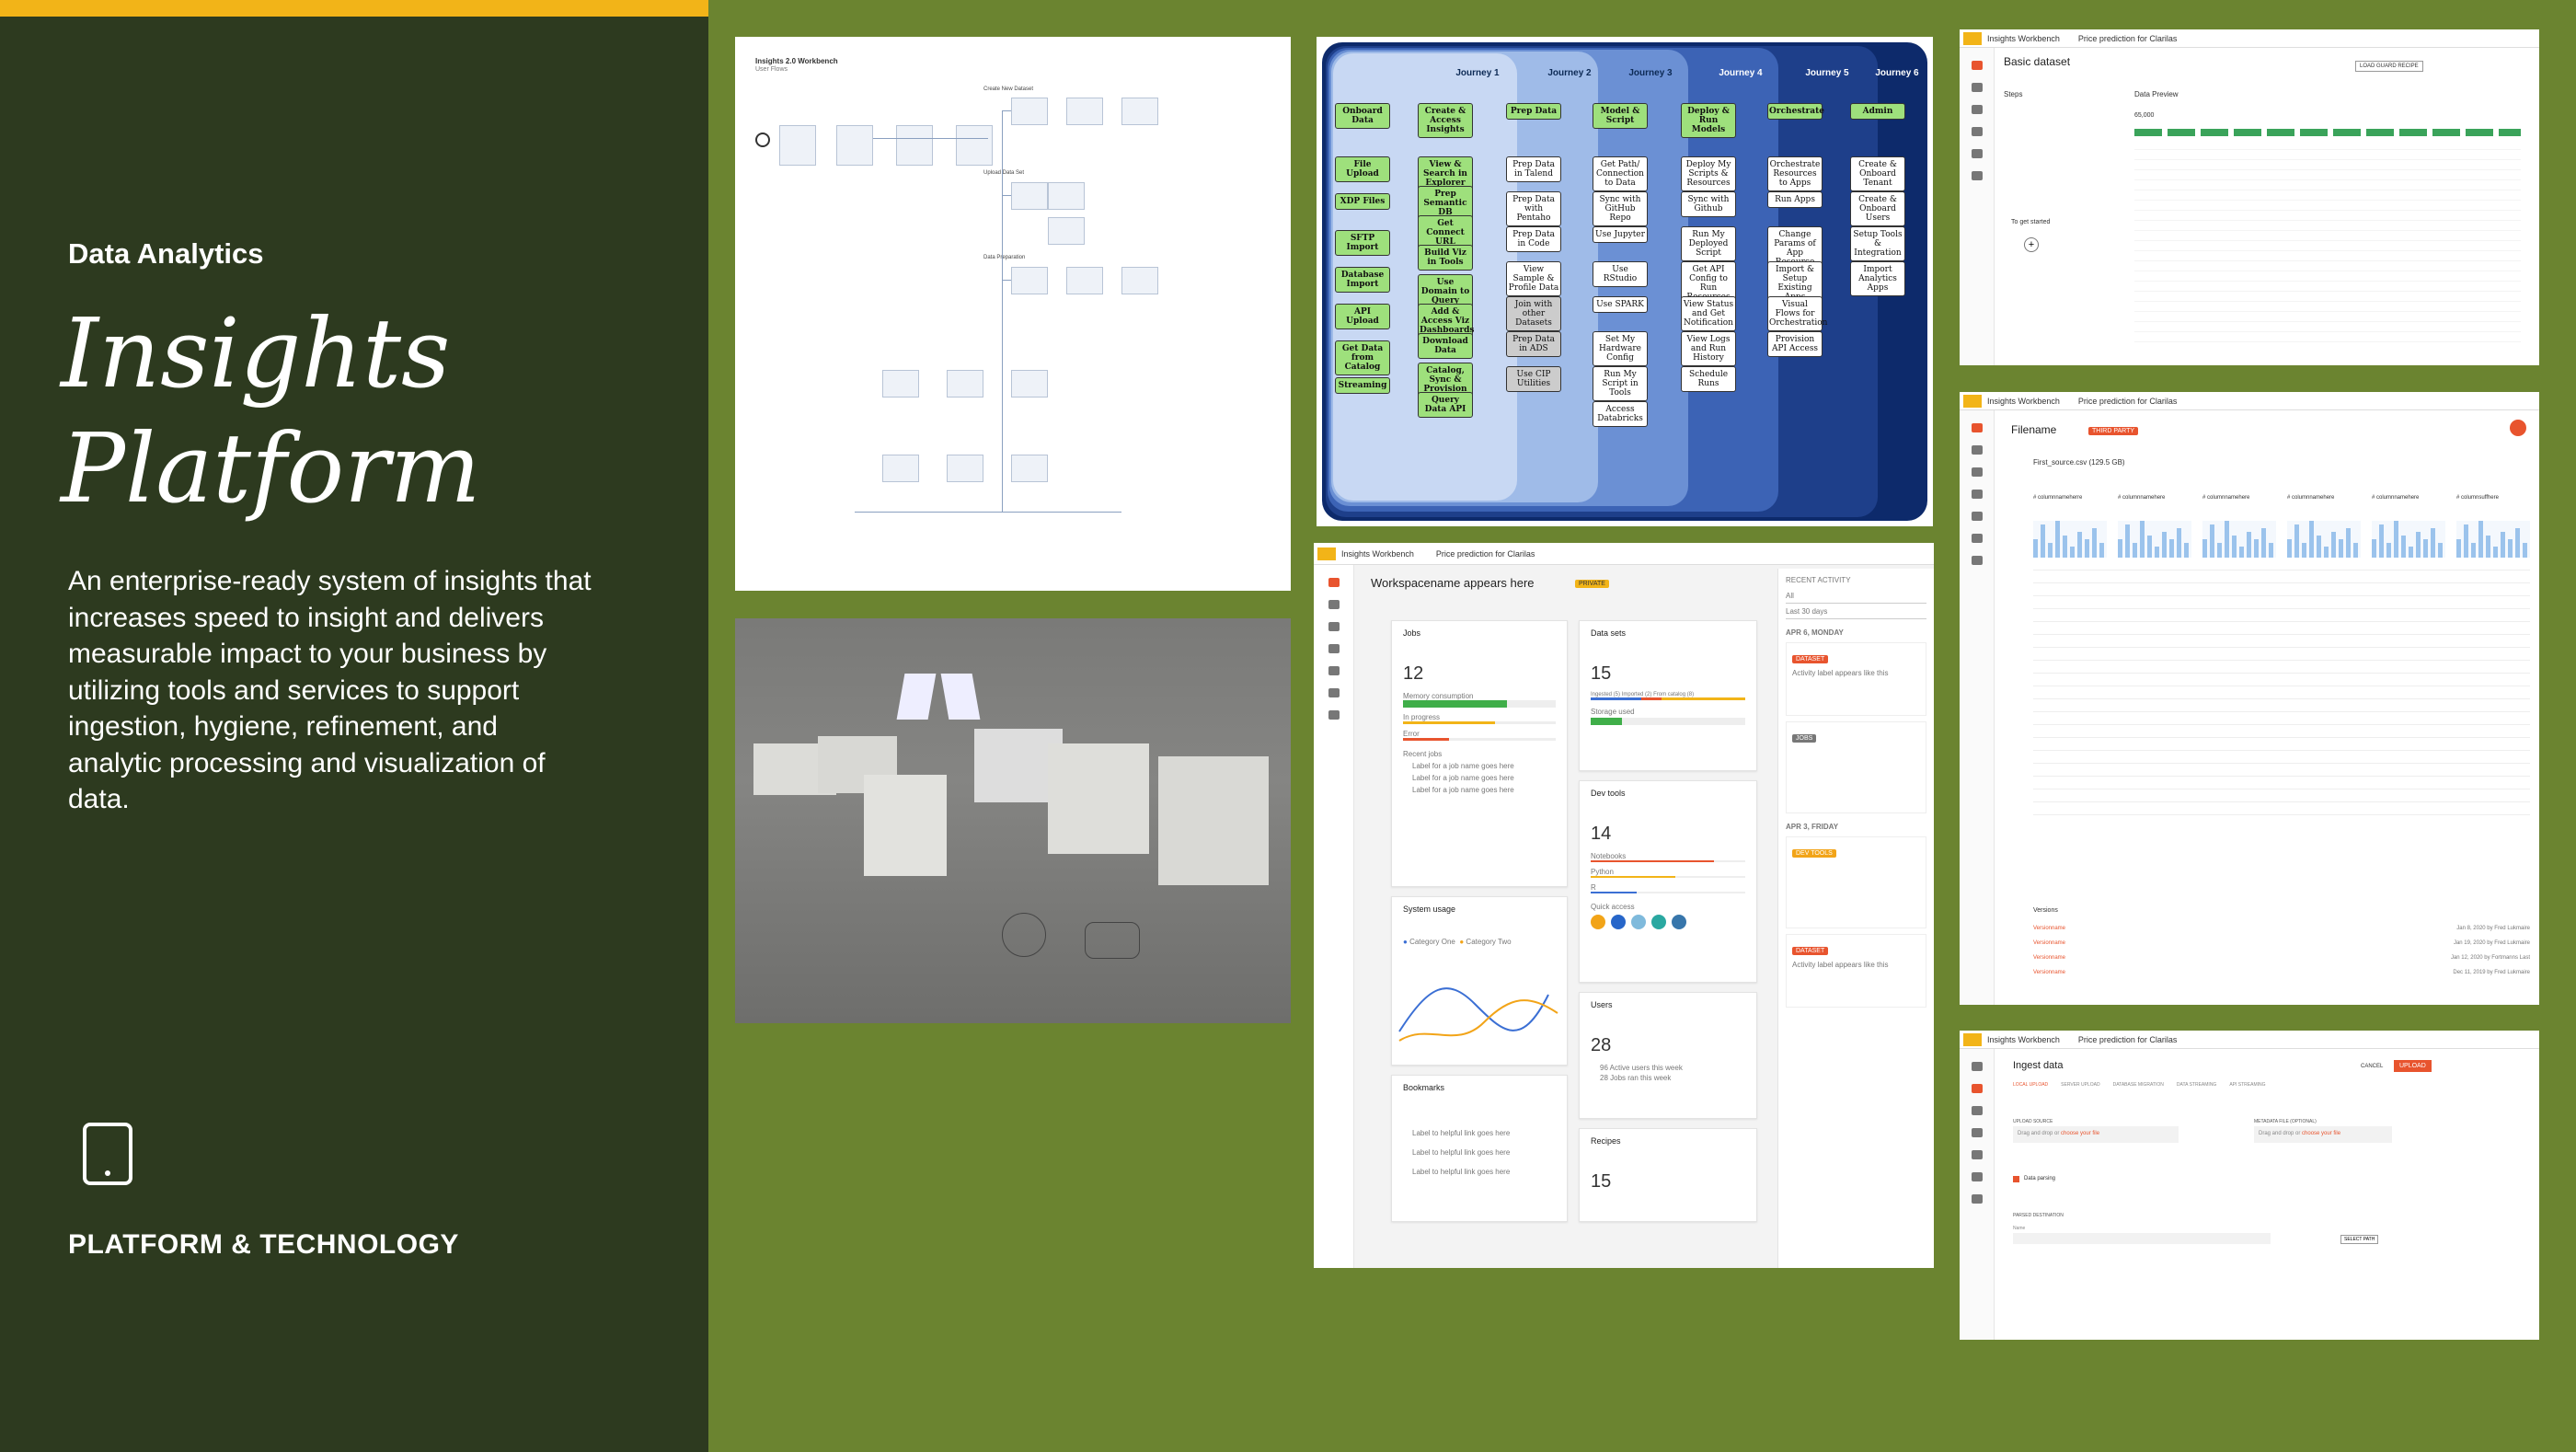 Image resolution: width=2576 pixels, height=1452 pixels. Describe the element at coordinates (1477, 73) in the screenshot. I see `journey-header: Journey 1` at that location.